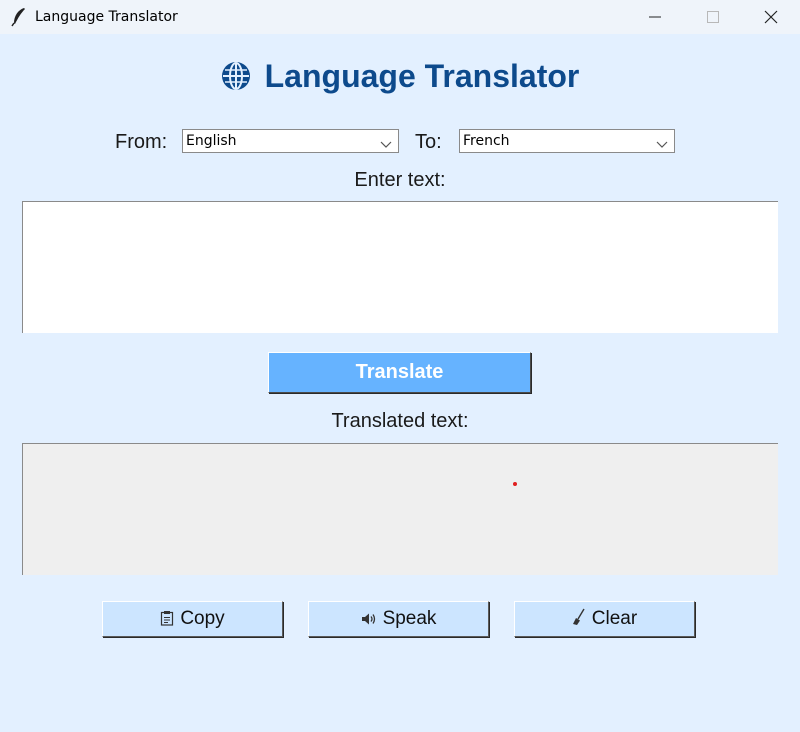  I want to click on to-language-value: French, so click(486, 141).